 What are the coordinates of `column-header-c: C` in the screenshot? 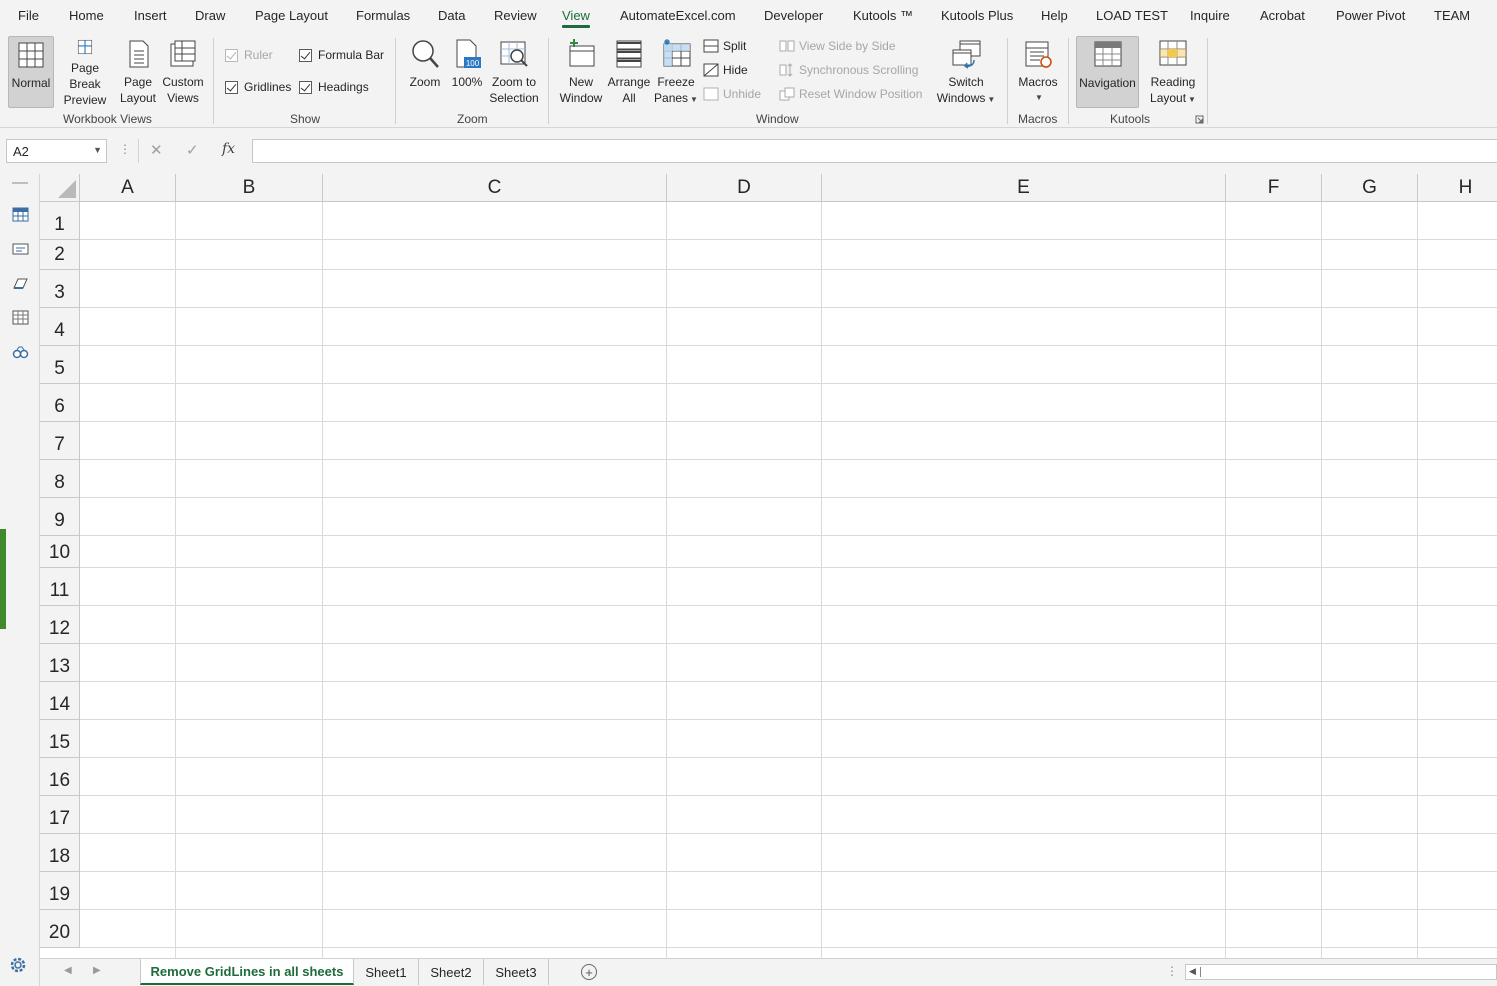 It's located at (495, 188).